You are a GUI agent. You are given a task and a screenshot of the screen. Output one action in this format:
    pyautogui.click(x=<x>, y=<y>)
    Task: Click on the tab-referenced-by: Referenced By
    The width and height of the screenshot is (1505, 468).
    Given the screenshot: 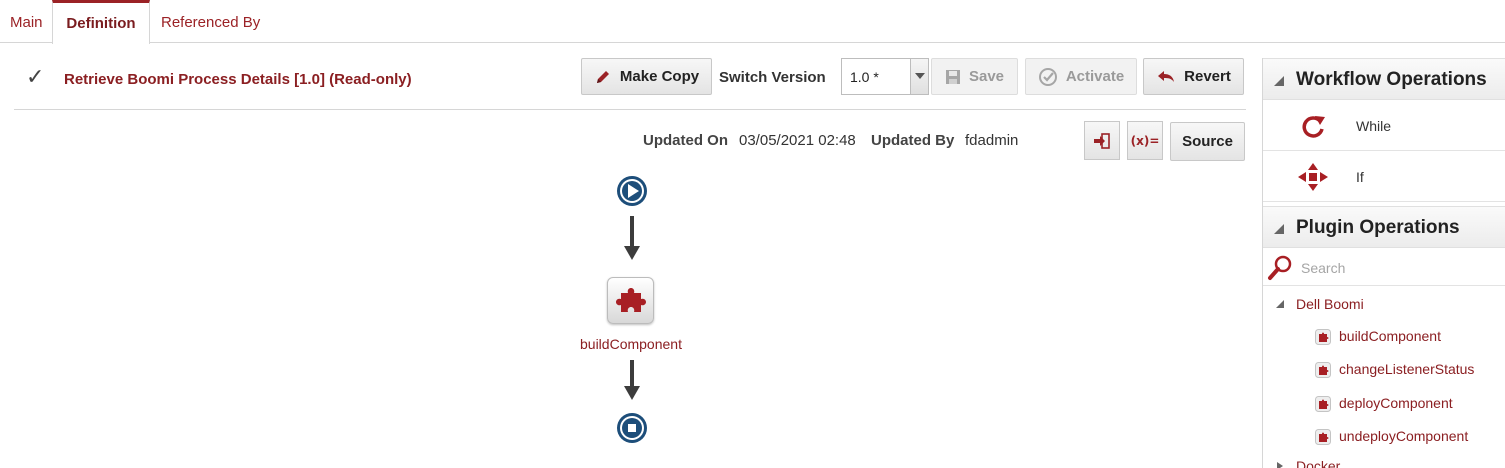 What is the action you would take?
    pyautogui.click(x=210, y=21)
    